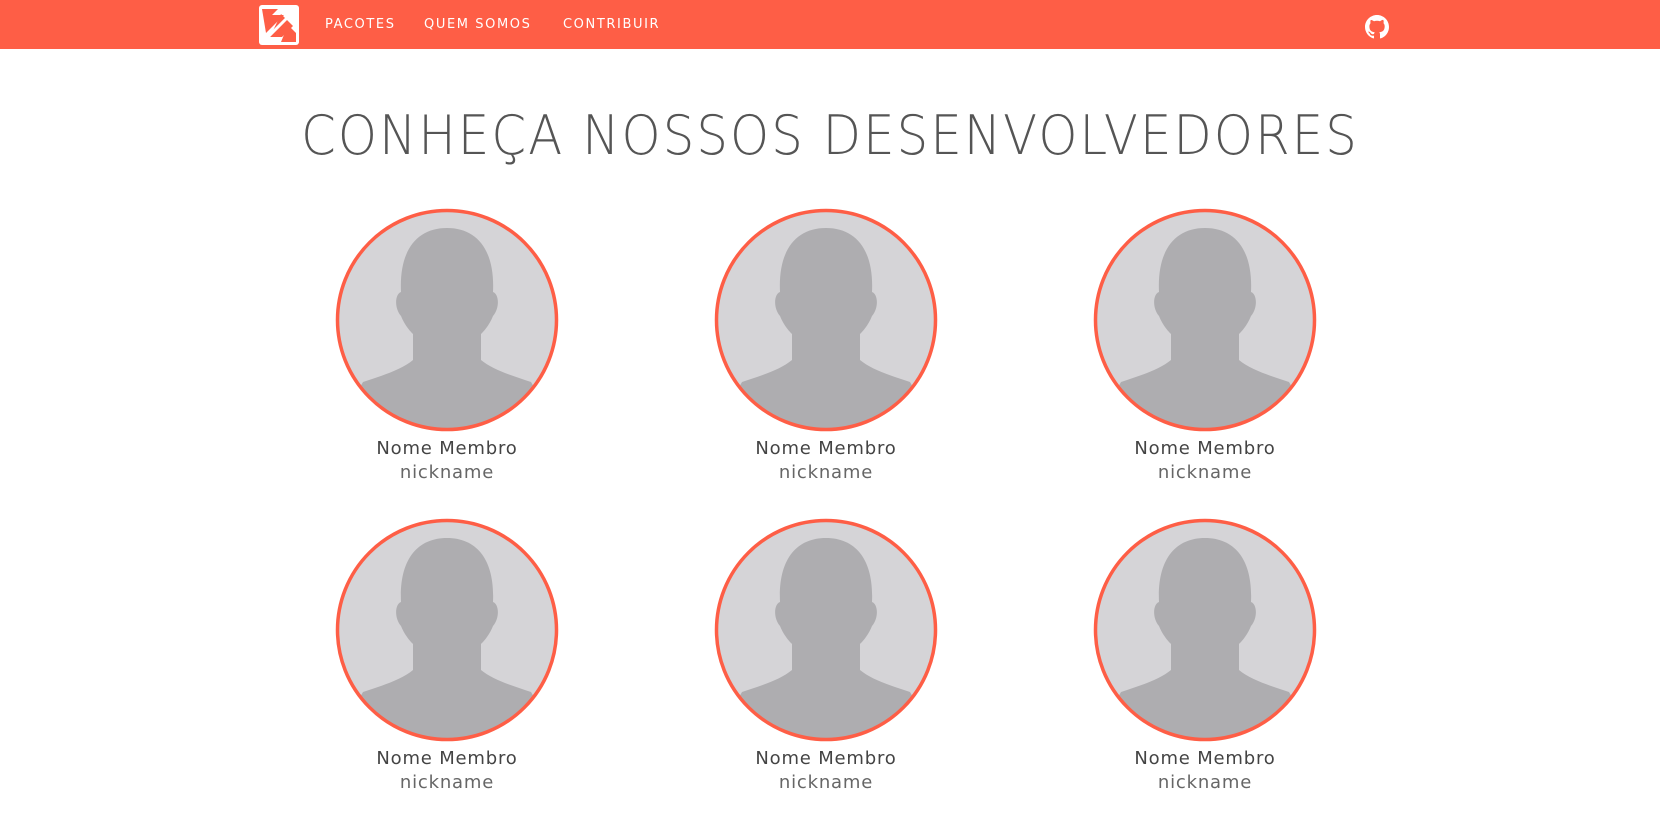 The height and width of the screenshot is (815, 1660). Describe the element at coordinates (1377, 27) in the screenshot. I see `github-icon` at that location.